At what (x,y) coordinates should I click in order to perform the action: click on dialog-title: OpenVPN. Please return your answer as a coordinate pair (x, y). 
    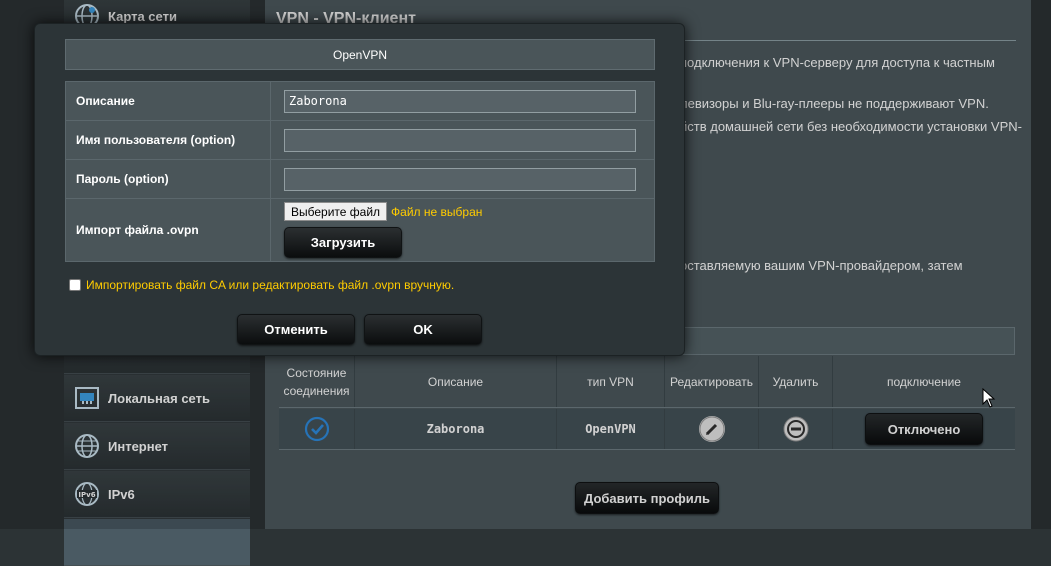
    Looking at the image, I should click on (360, 54).